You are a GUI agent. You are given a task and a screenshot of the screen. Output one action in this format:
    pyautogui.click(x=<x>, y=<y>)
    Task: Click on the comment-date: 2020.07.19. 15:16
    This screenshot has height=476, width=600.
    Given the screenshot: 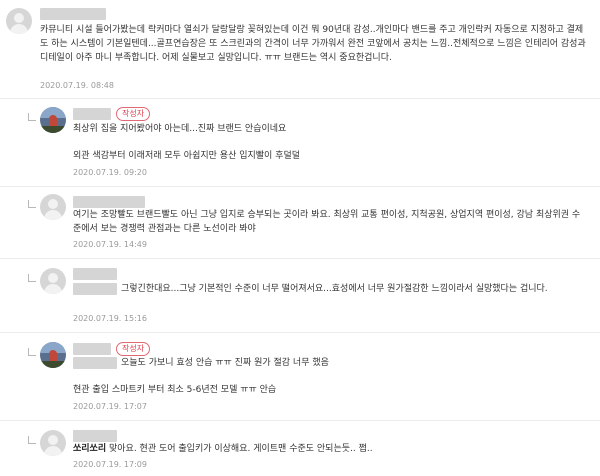 What is the action you would take?
    pyautogui.click(x=110, y=318)
    